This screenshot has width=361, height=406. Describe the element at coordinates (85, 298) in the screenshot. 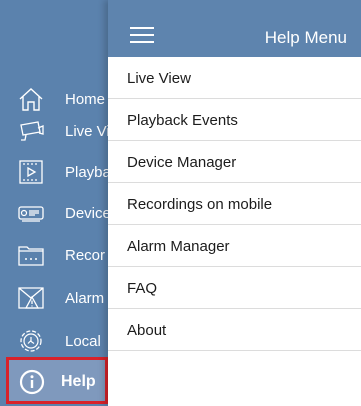

I see `sidebar-item-label: Alarm` at that location.